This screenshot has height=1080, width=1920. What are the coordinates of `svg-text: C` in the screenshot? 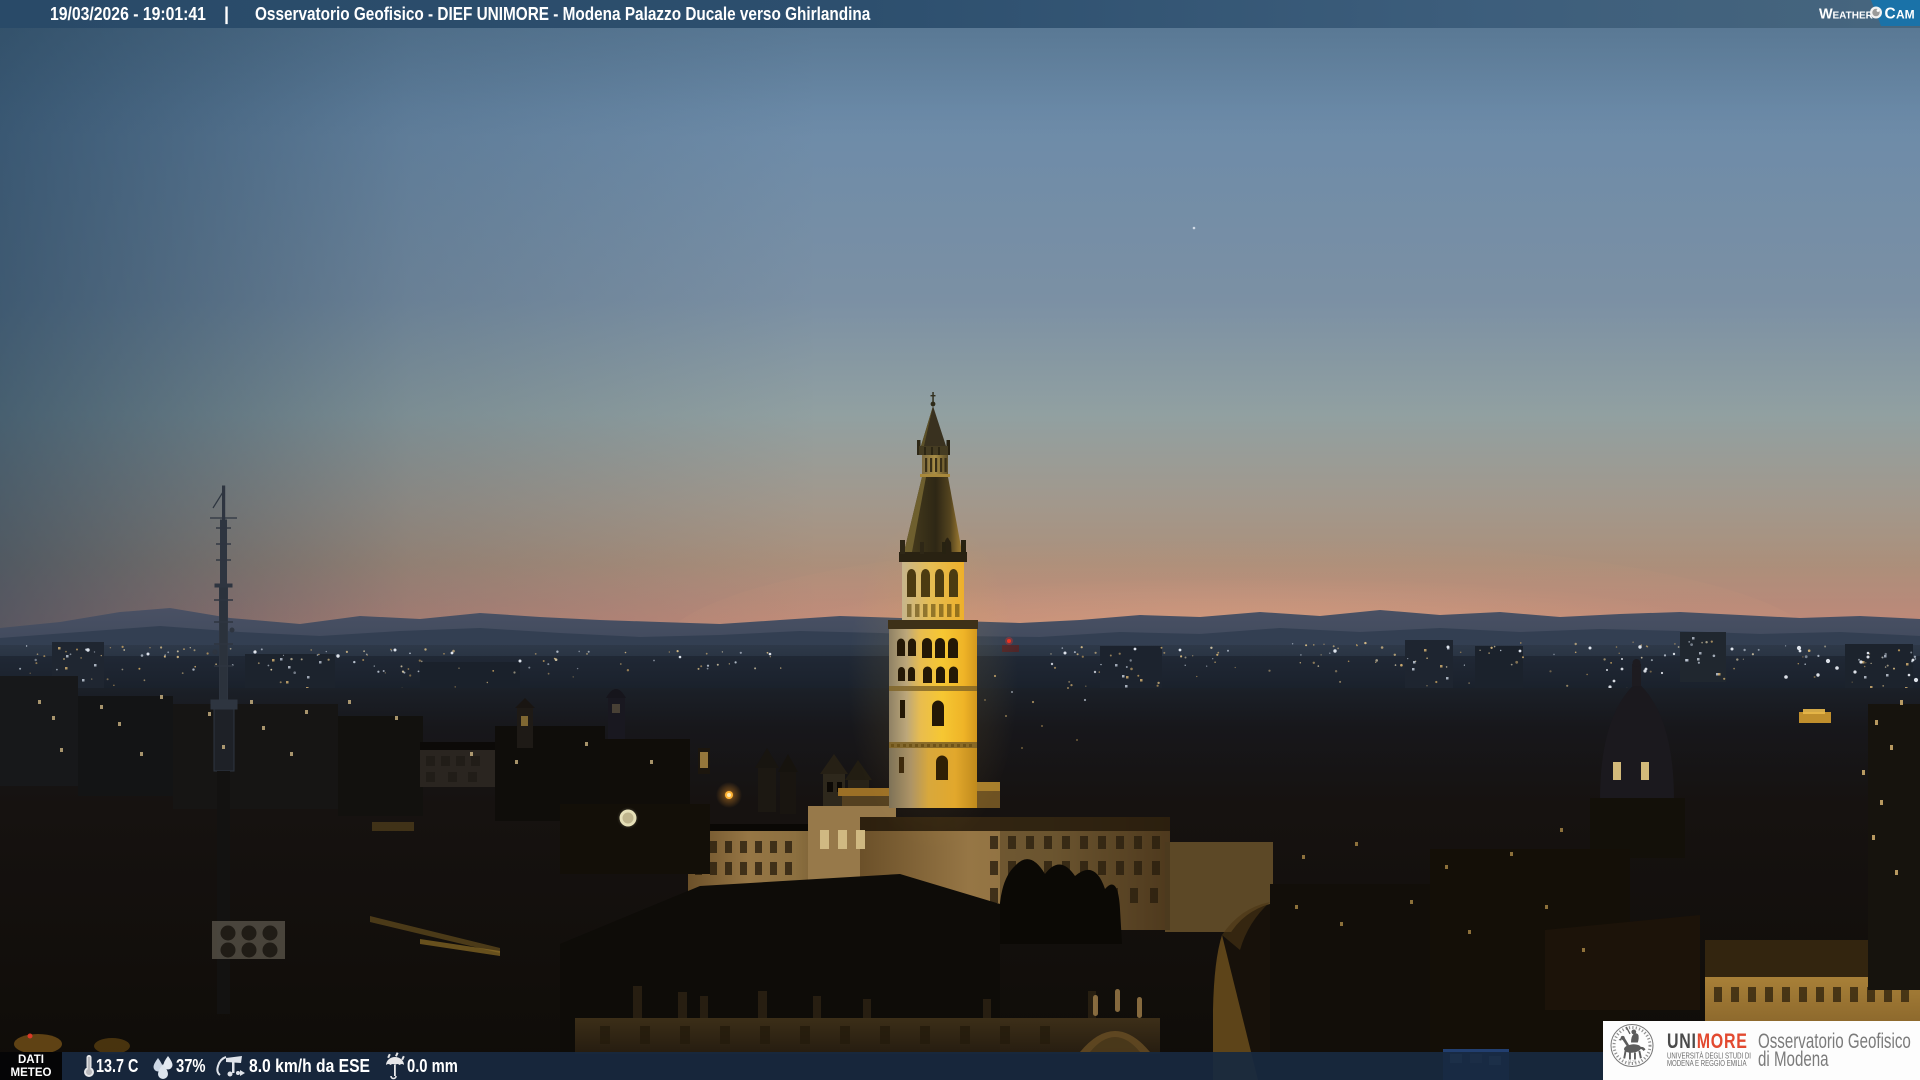 It's located at (1890, 14).